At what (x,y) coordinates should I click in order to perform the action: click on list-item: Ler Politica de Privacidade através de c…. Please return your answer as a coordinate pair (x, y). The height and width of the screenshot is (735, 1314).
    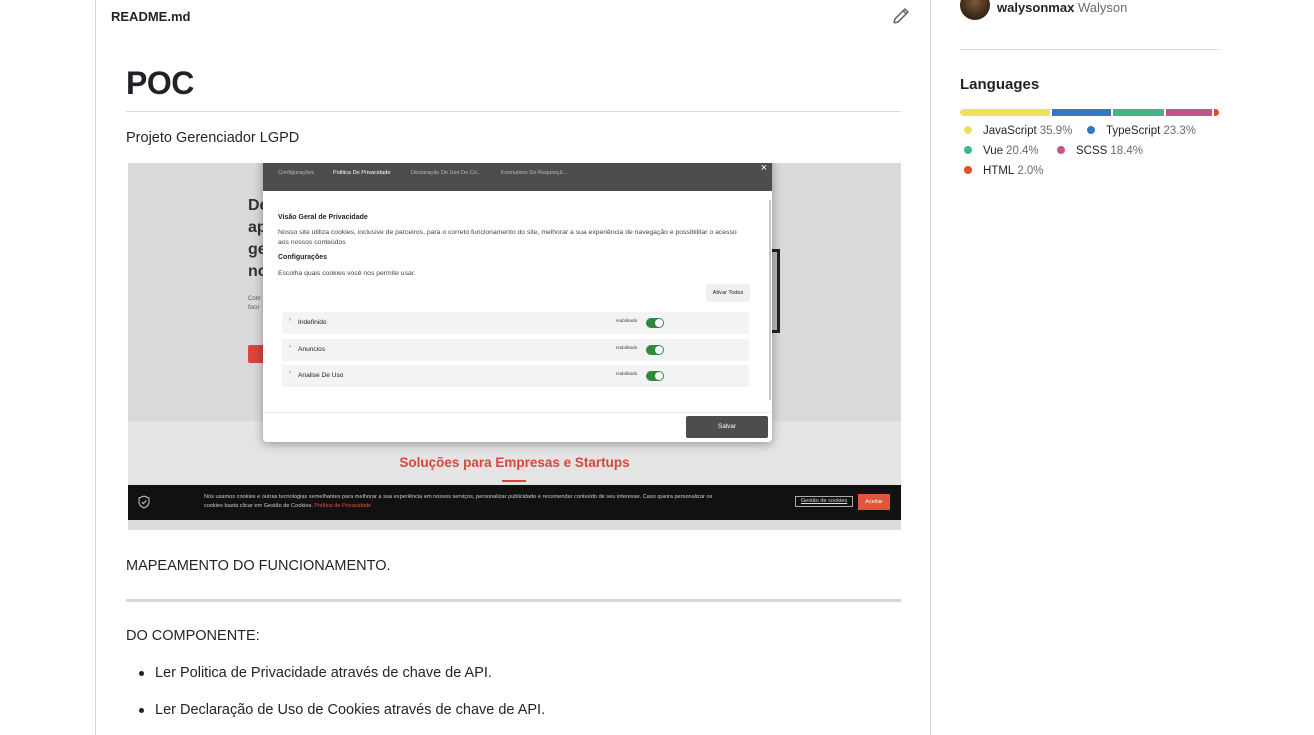
    Looking at the image, I should click on (342, 683).